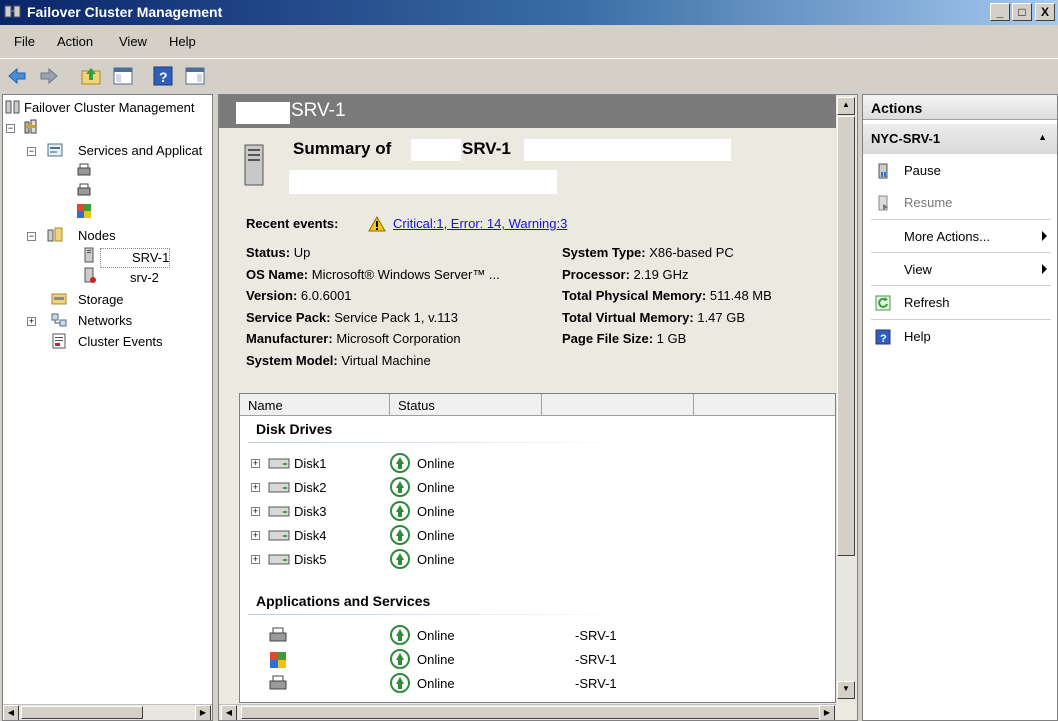 The image size is (1058, 721). I want to click on menu-view: View, so click(133, 41).